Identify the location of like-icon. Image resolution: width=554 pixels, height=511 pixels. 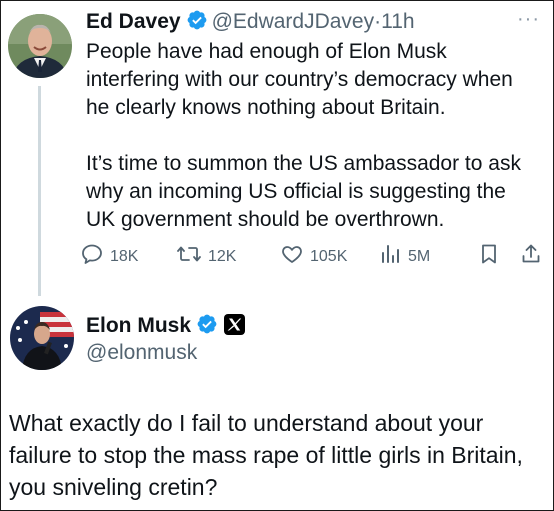
(295, 256).